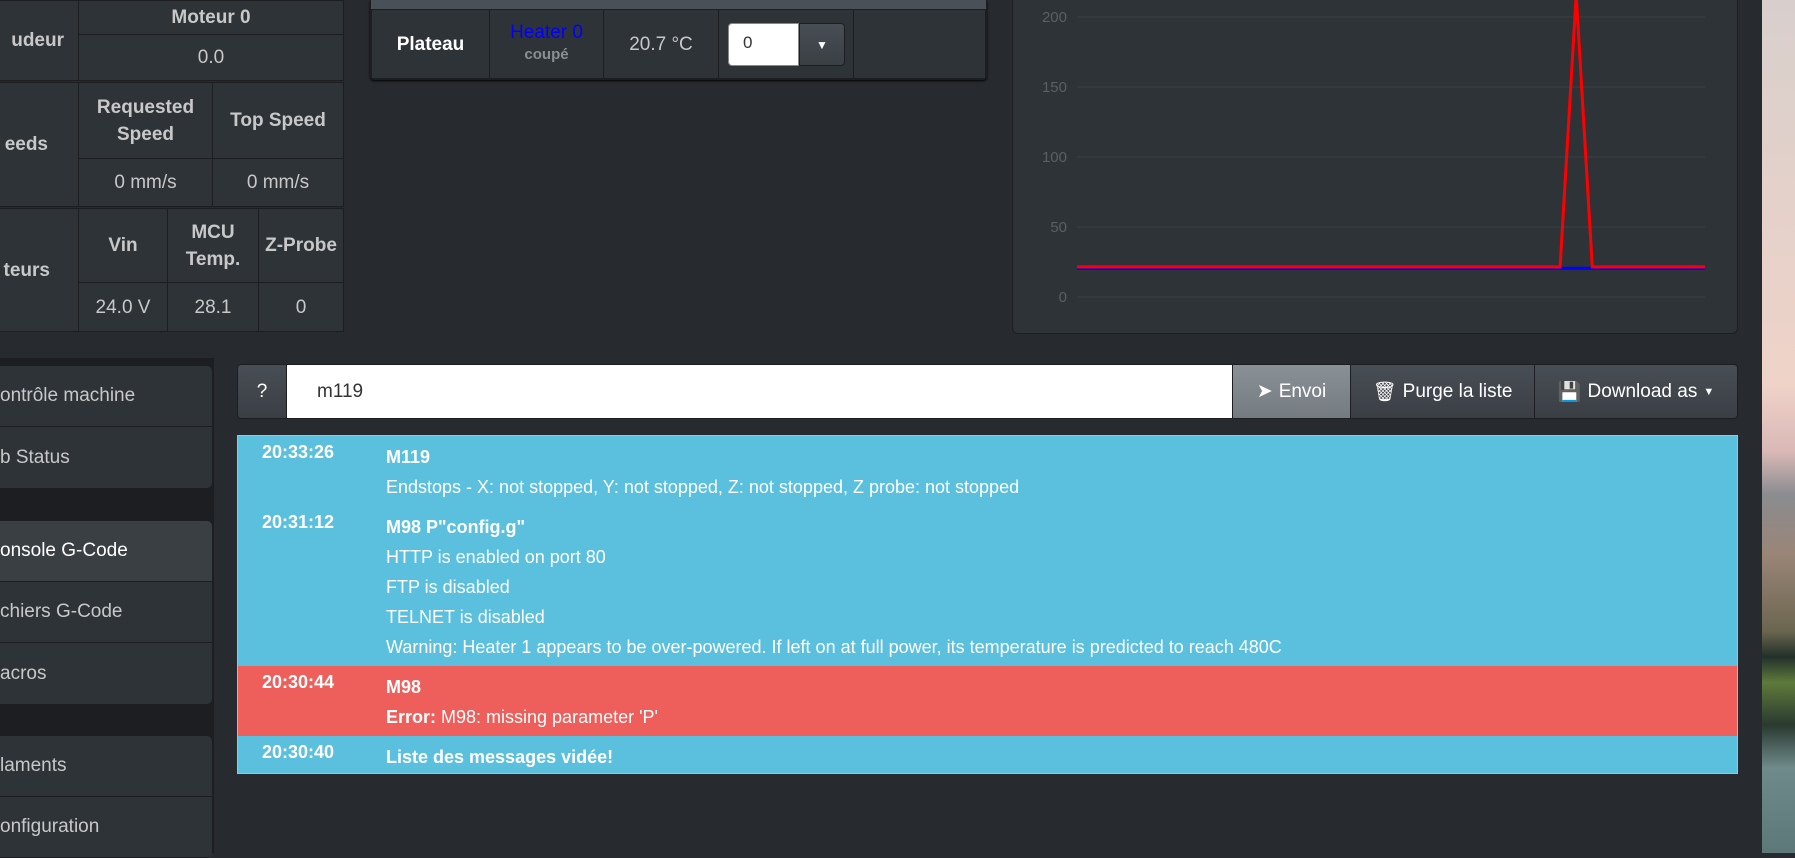 This screenshot has height=858, width=1795. What do you see at coordinates (411, 717) in the screenshot?
I see `error-prefix: Error:` at bounding box center [411, 717].